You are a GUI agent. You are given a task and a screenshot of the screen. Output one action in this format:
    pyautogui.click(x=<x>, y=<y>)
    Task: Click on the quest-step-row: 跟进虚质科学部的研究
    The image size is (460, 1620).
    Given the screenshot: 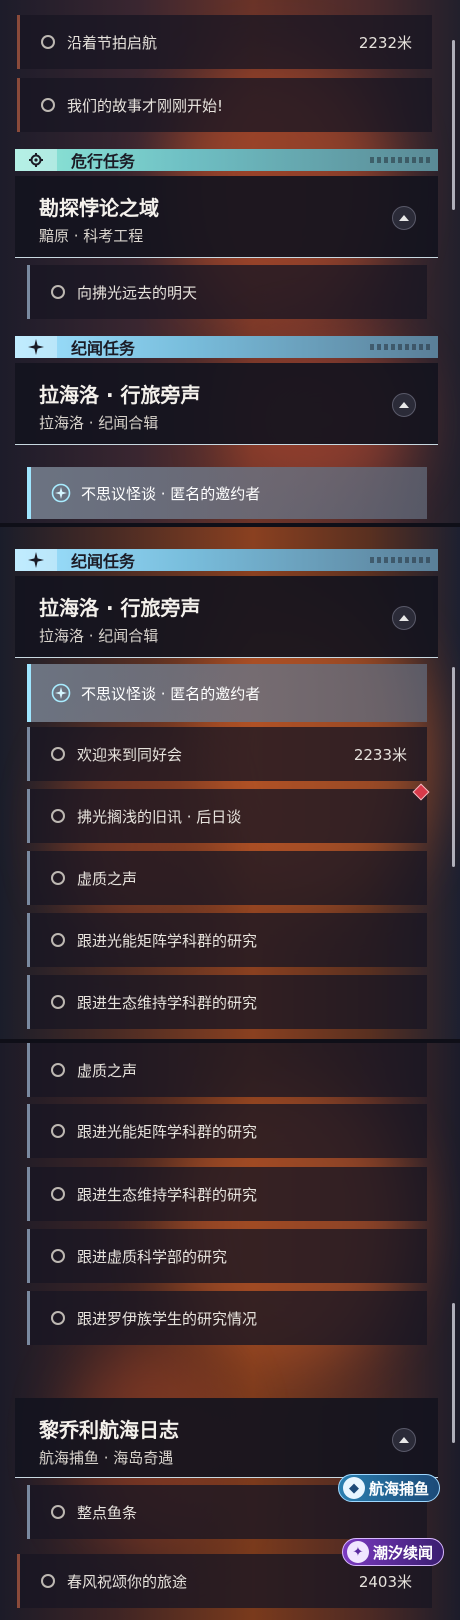 What is the action you would take?
    pyautogui.click(x=227, y=1256)
    